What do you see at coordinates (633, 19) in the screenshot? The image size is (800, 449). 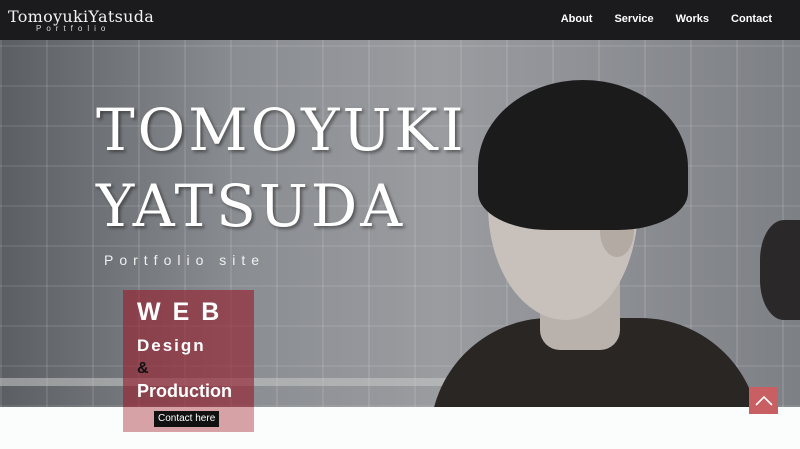 I see `nav-service-link: Service` at bounding box center [633, 19].